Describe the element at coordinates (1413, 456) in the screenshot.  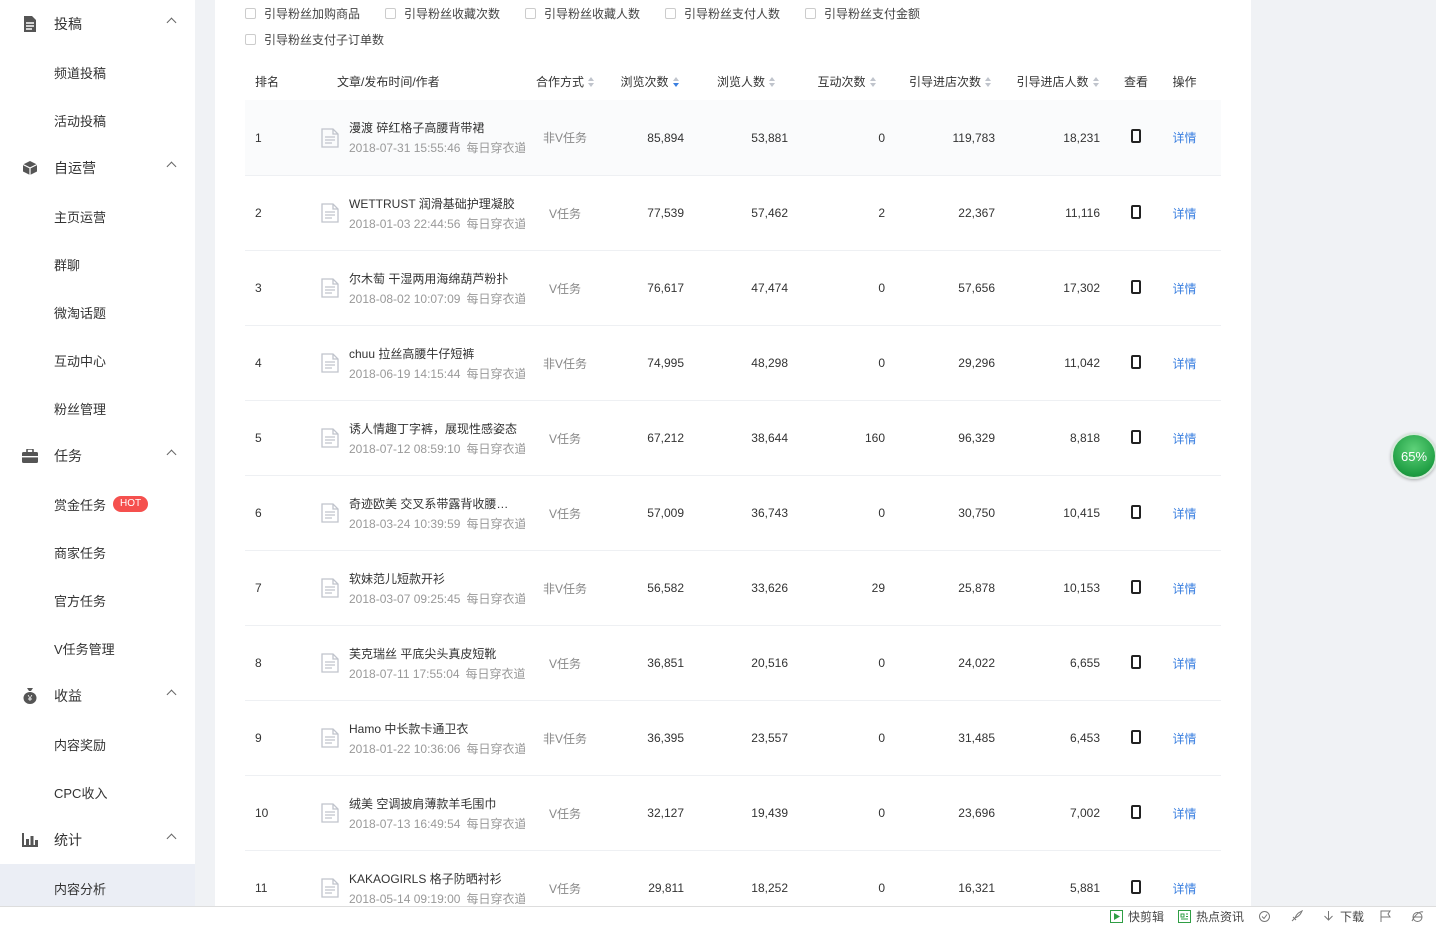
I see `progress-badge: 65%` at that location.